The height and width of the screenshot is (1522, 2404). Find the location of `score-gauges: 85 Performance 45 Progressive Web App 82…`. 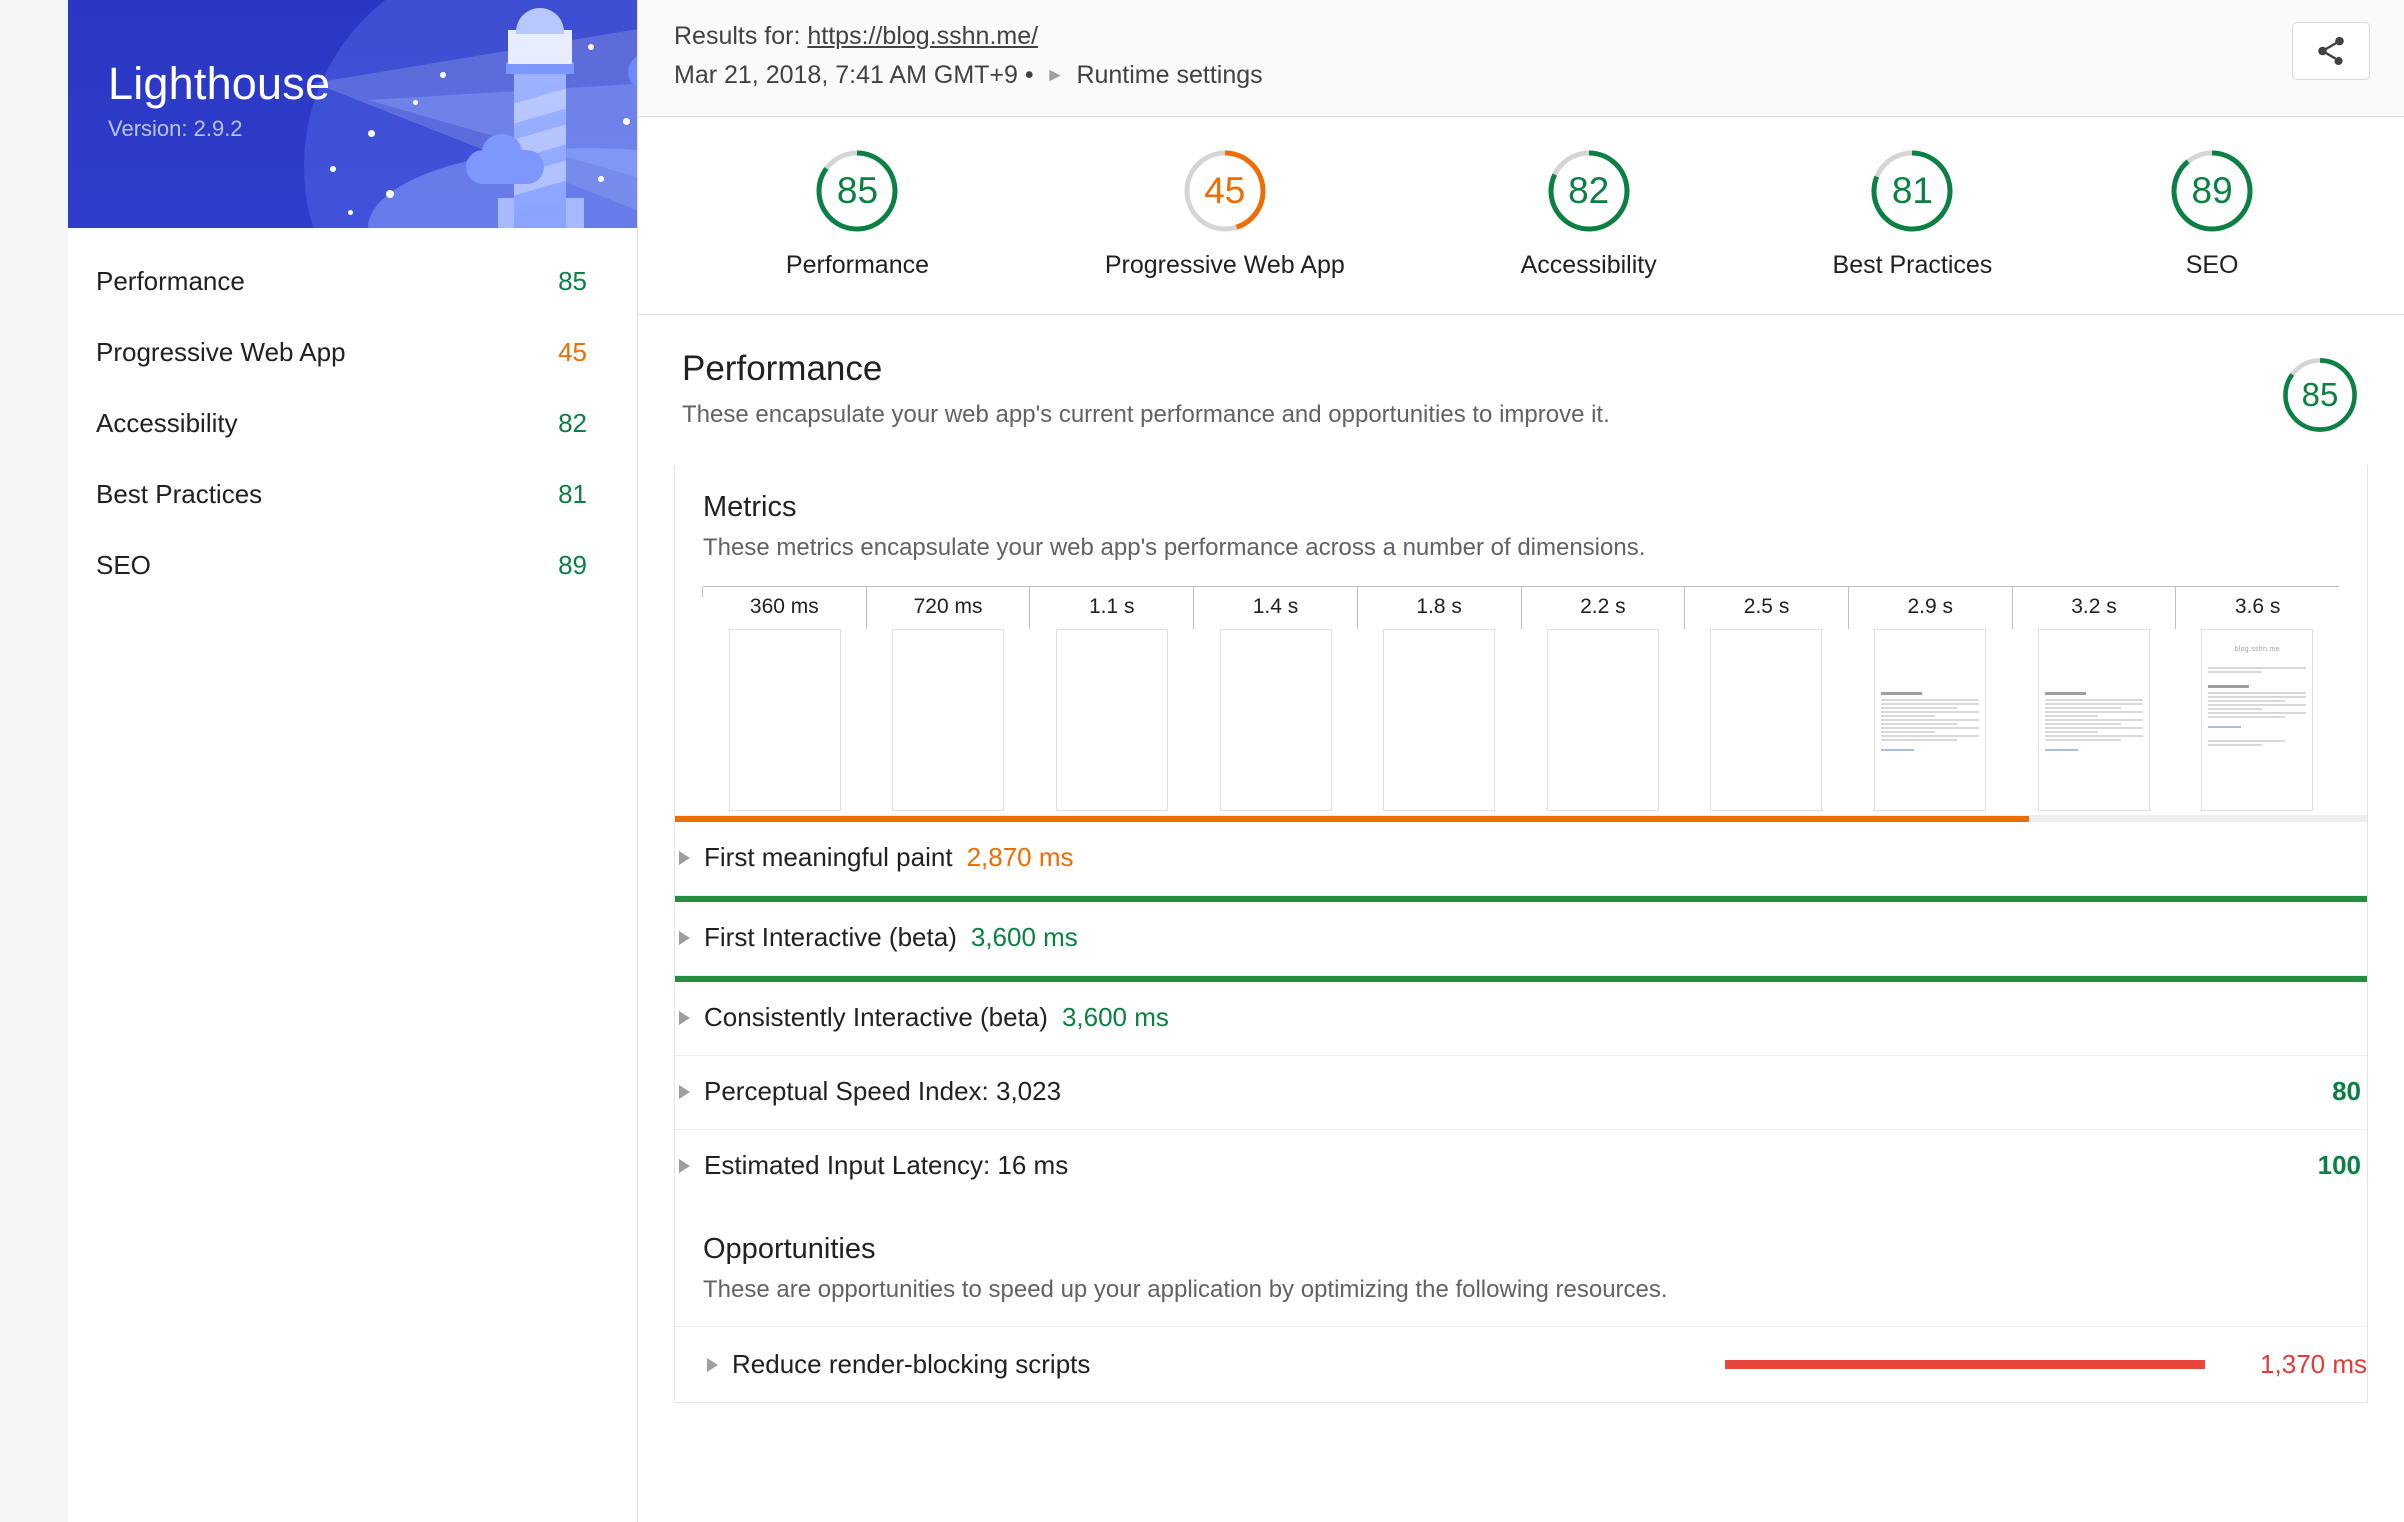

score-gauges: 85 Performance 45 Progressive Web App 82… is located at coordinates (1521, 216).